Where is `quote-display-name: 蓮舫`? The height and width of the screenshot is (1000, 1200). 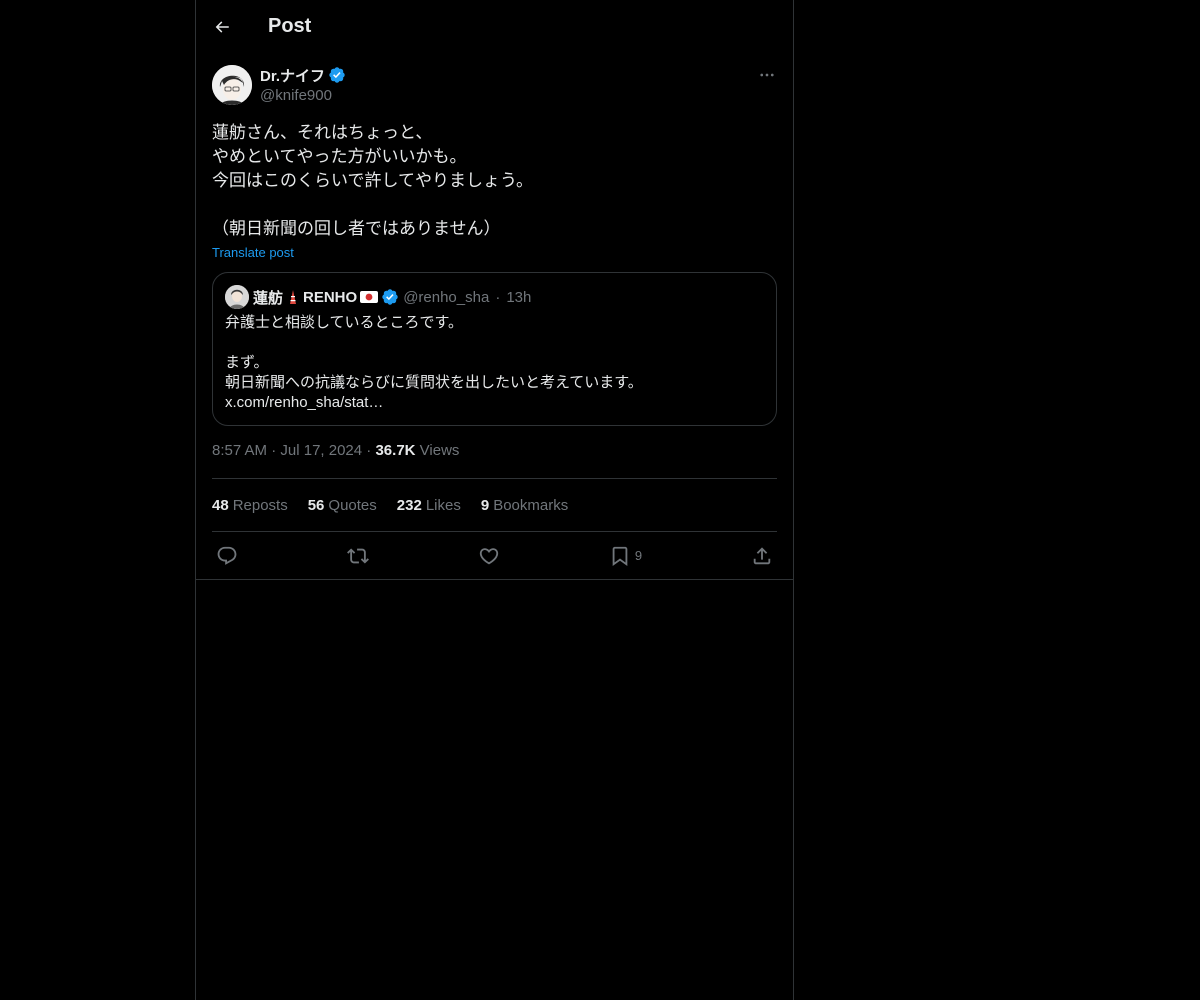 quote-display-name: 蓮舫 is located at coordinates (268, 298).